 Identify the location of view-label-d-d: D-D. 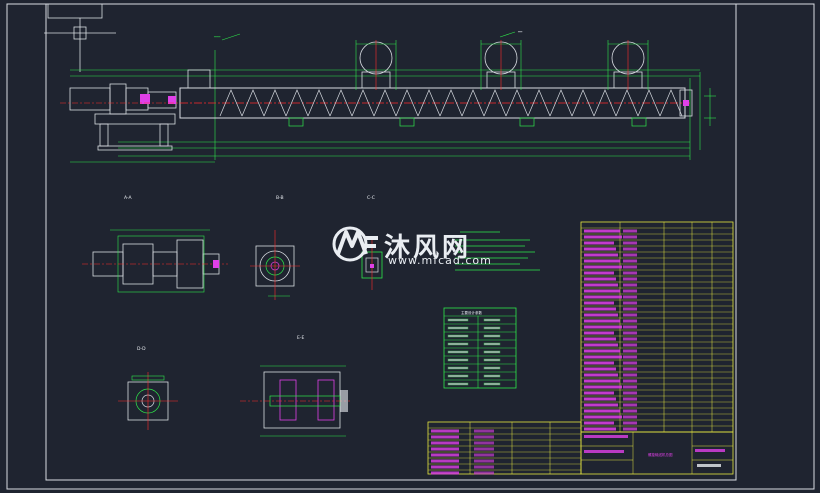
(141, 349).